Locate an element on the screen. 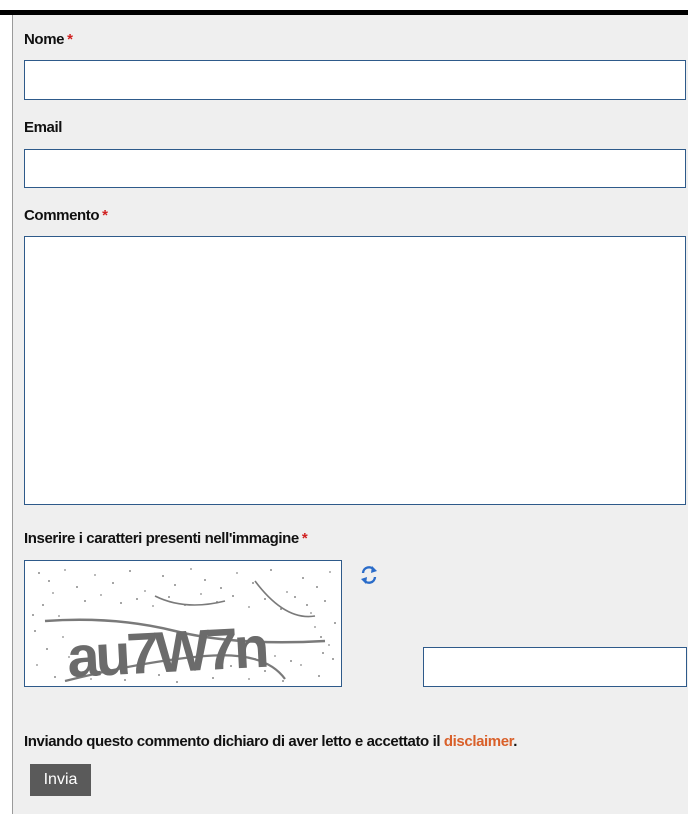 The height and width of the screenshot is (814, 688). email-label-text: Email is located at coordinates (43, 127).